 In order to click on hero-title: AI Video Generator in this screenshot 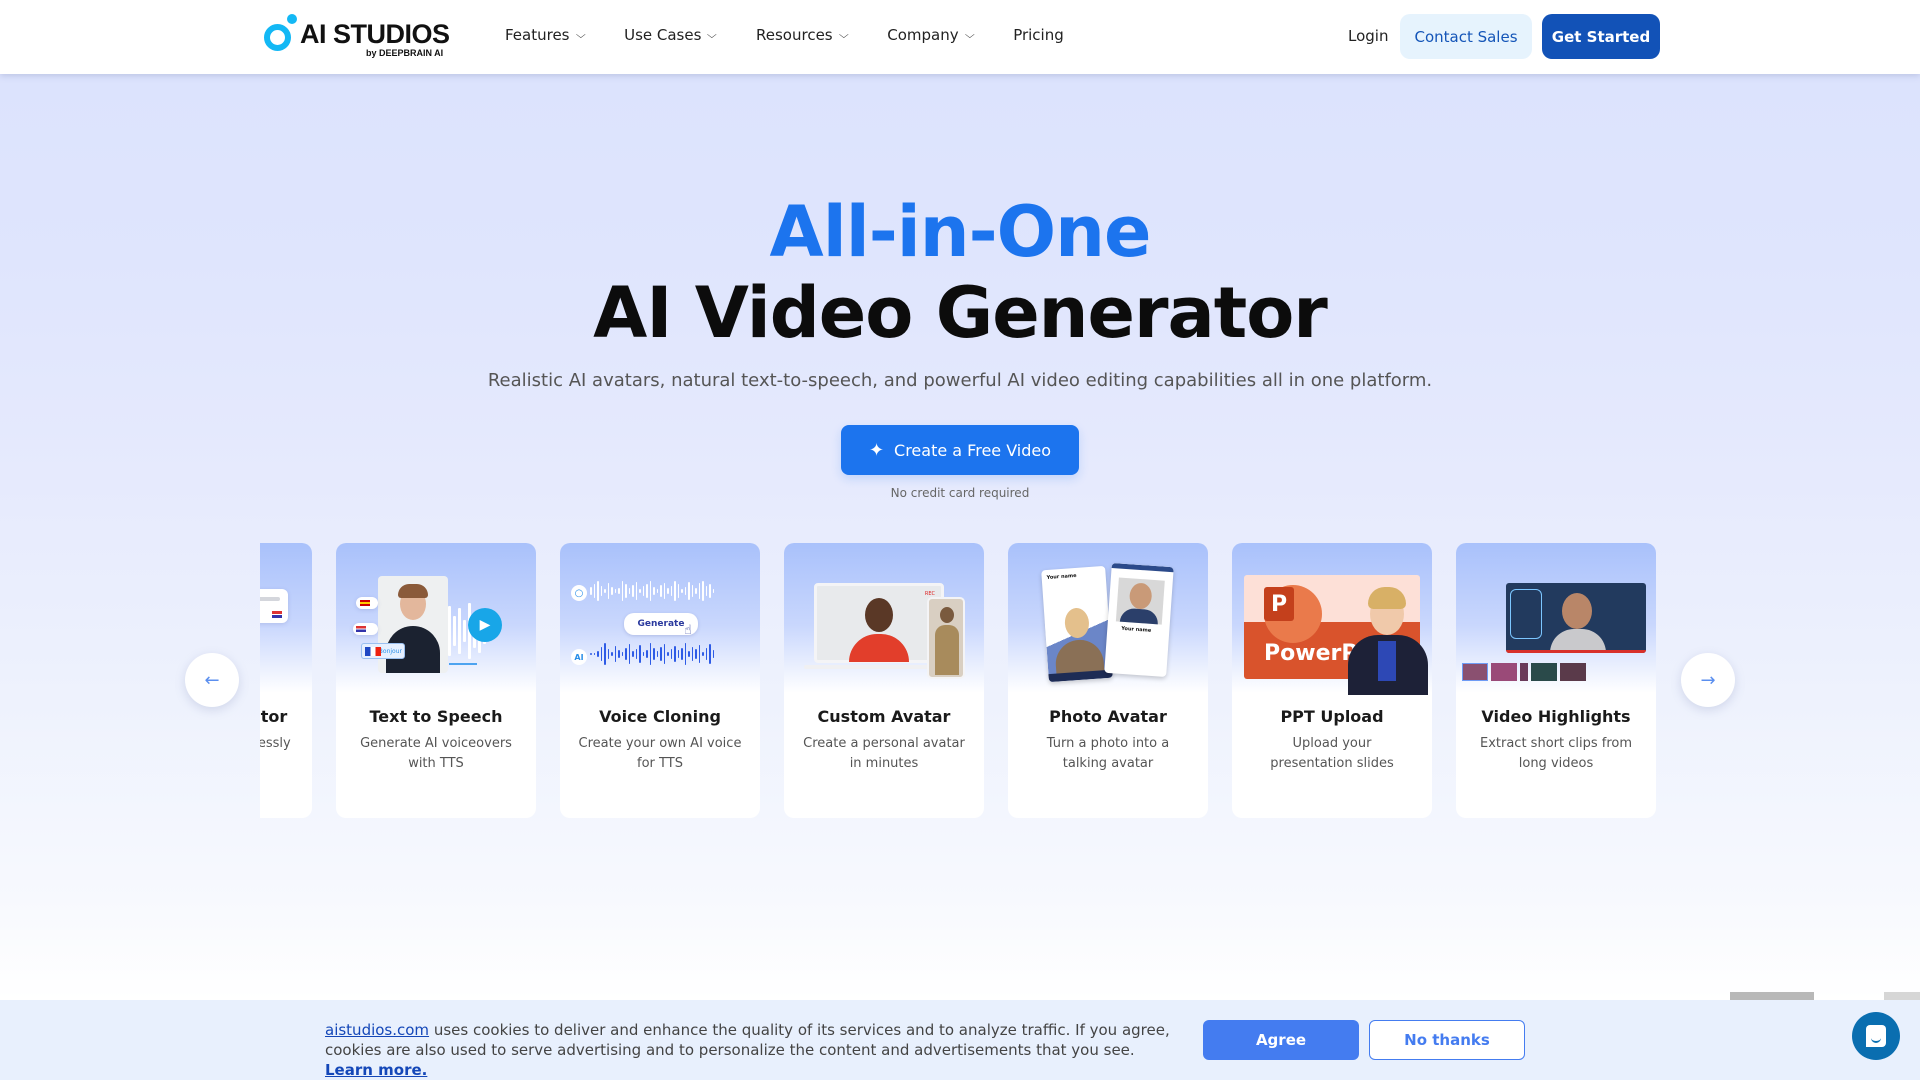, I will do `click(960, 313)`.